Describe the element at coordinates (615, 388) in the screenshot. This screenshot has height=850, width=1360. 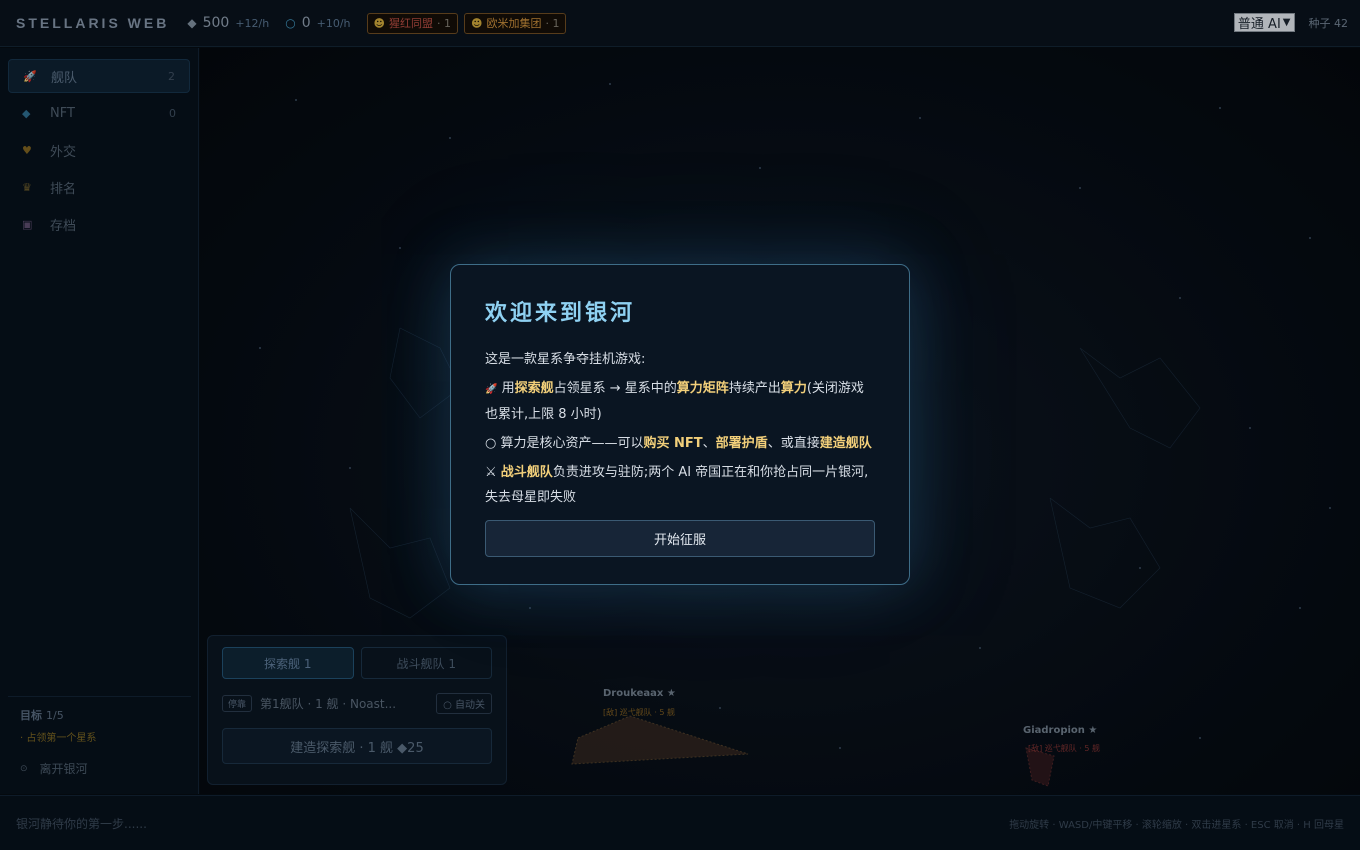
I see `text: 占领星系 → 星系中的` at that location.